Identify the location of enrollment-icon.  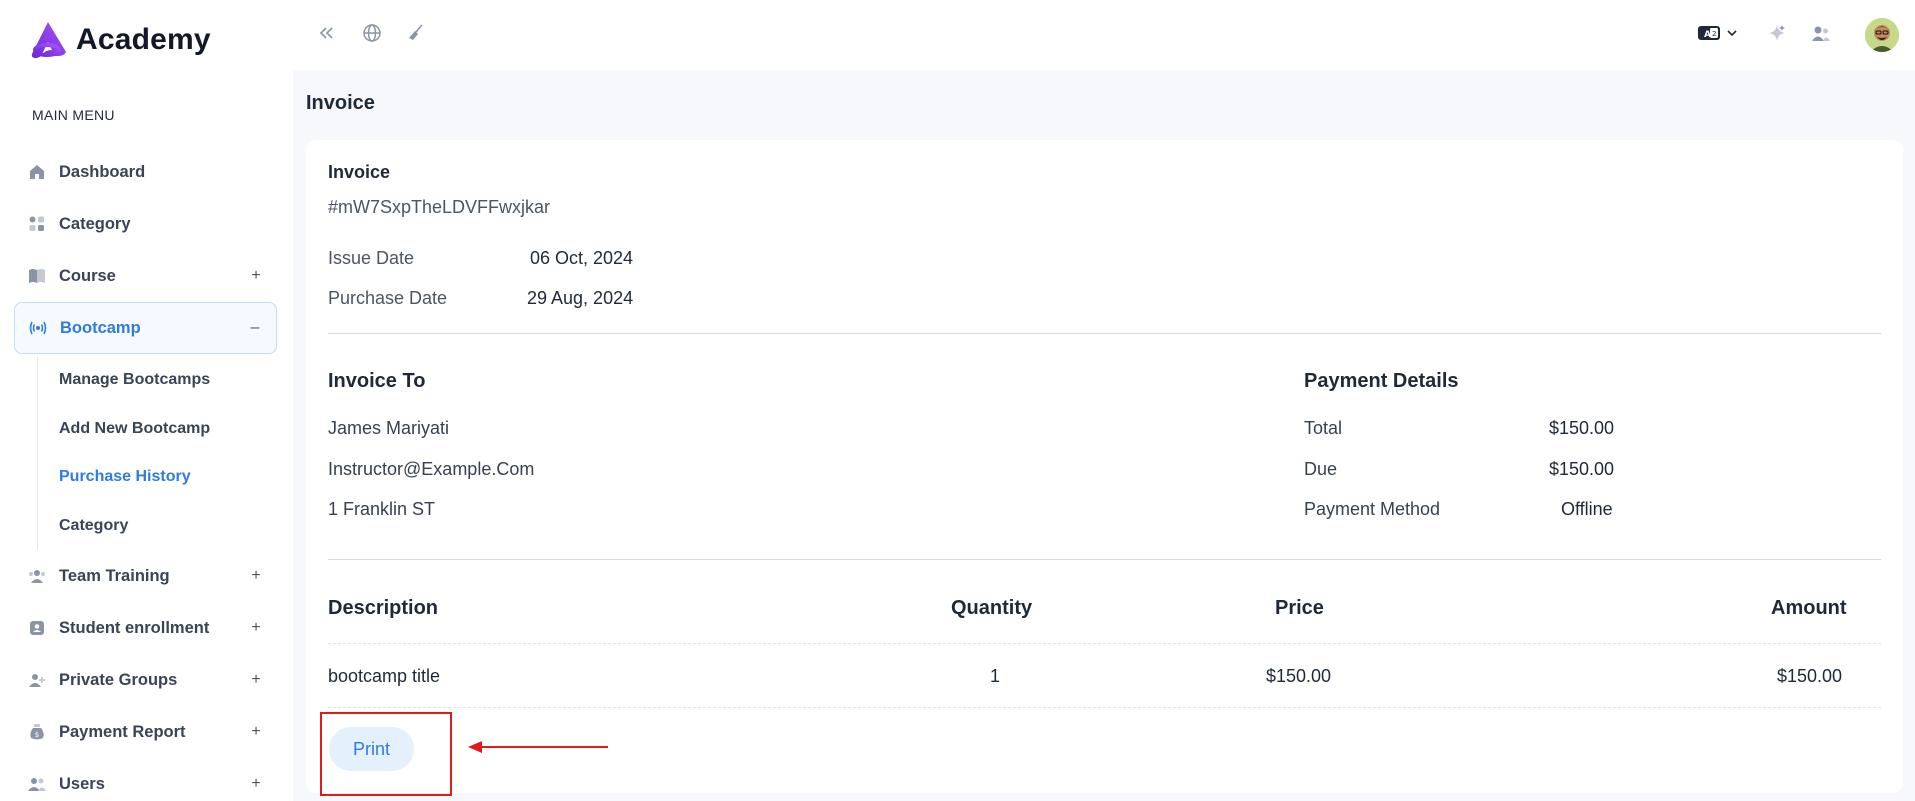
(37, 628).